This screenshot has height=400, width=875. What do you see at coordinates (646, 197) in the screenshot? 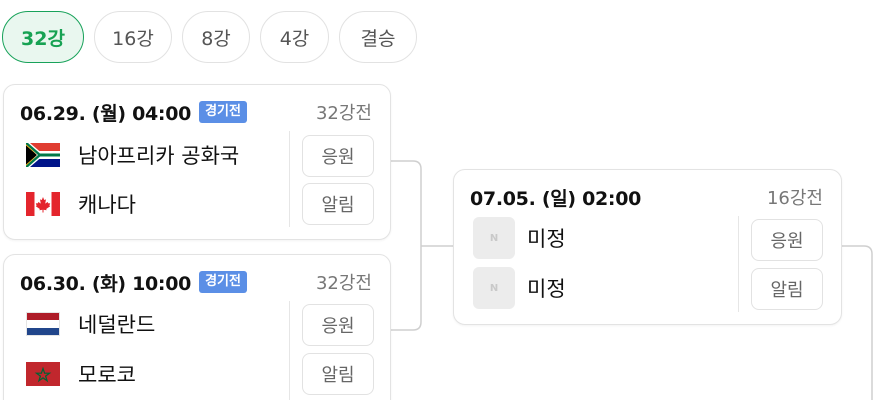
I see `match-header: 07.05. (일) 02:00 16강전` at bounding box center [646, 197].